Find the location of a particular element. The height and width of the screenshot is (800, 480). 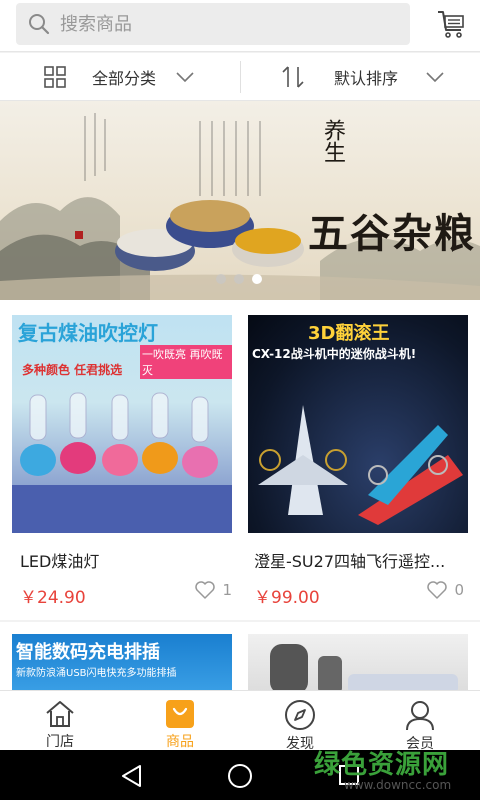

like-button: 1 is located at coordinates (213, 590).